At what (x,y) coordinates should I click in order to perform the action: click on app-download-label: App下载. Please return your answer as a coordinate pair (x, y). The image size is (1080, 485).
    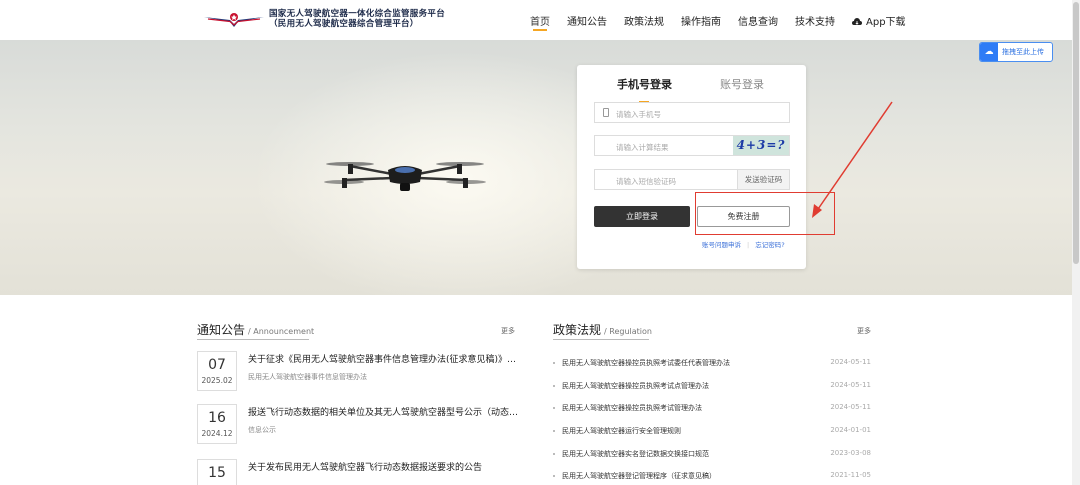
    Looking at the image, I should click on (886, 22).